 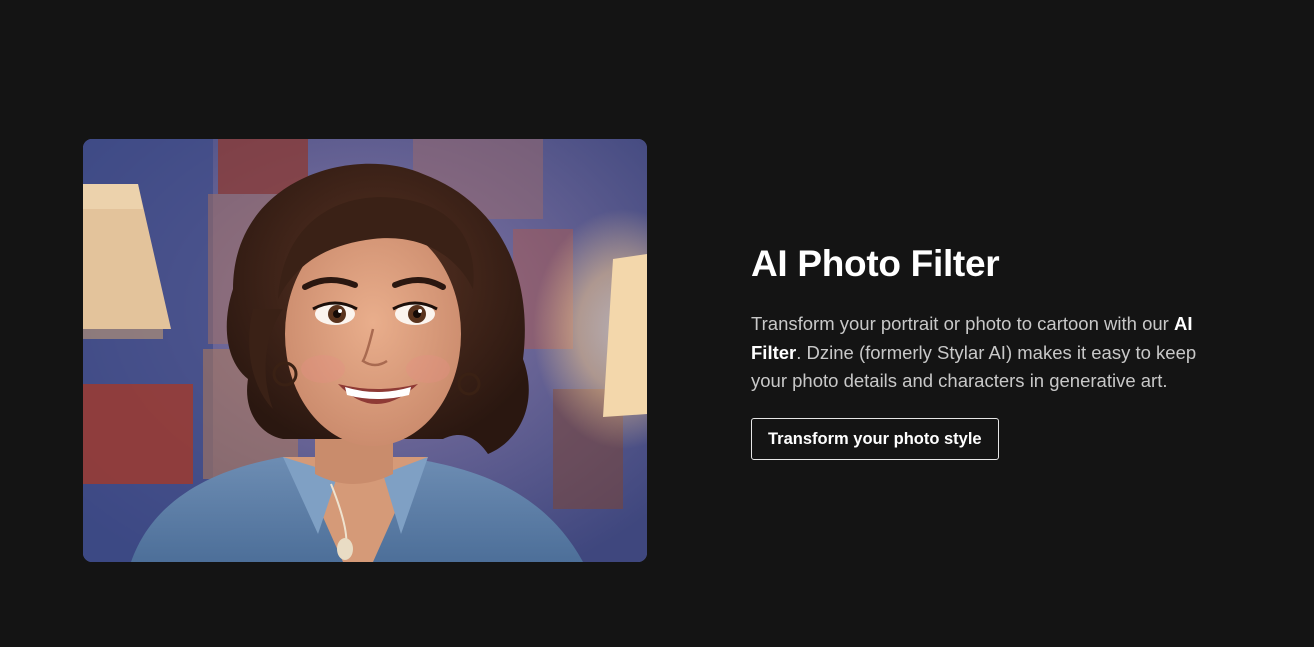 I want to click on feature-title: AI Photo Filter, so click(x=875, y=263).